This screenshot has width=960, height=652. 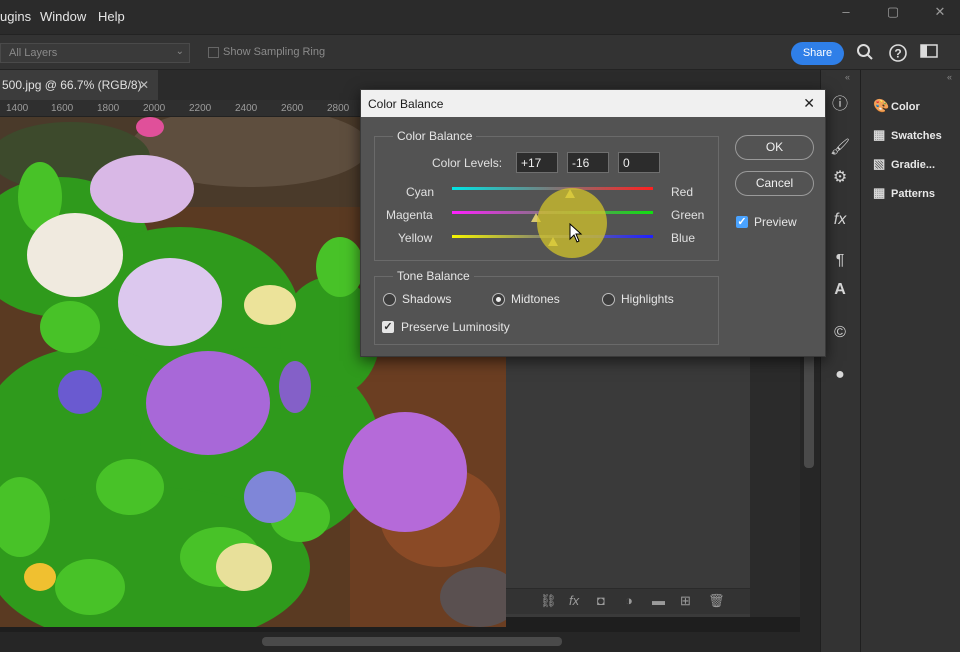 I want to click on level-cyan-red-input: +17, so click(x=537, y=162).